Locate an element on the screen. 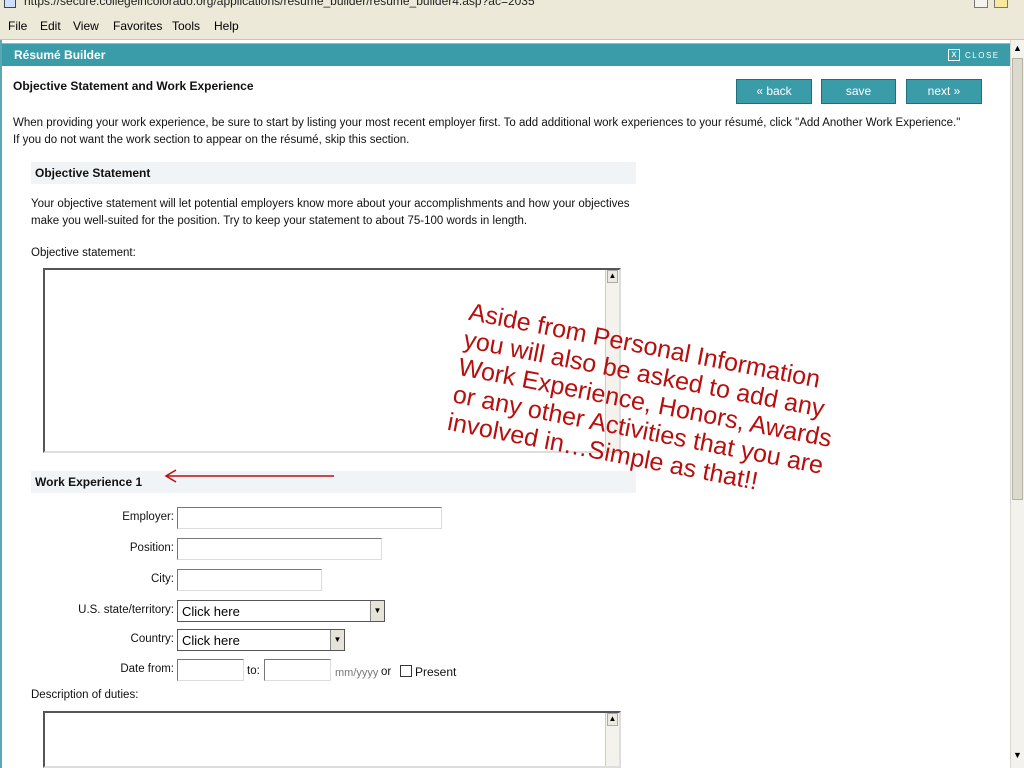 This screenshot has height=768, width=1024. duties-textarea: ▲ is located at coordinates (332, 739).